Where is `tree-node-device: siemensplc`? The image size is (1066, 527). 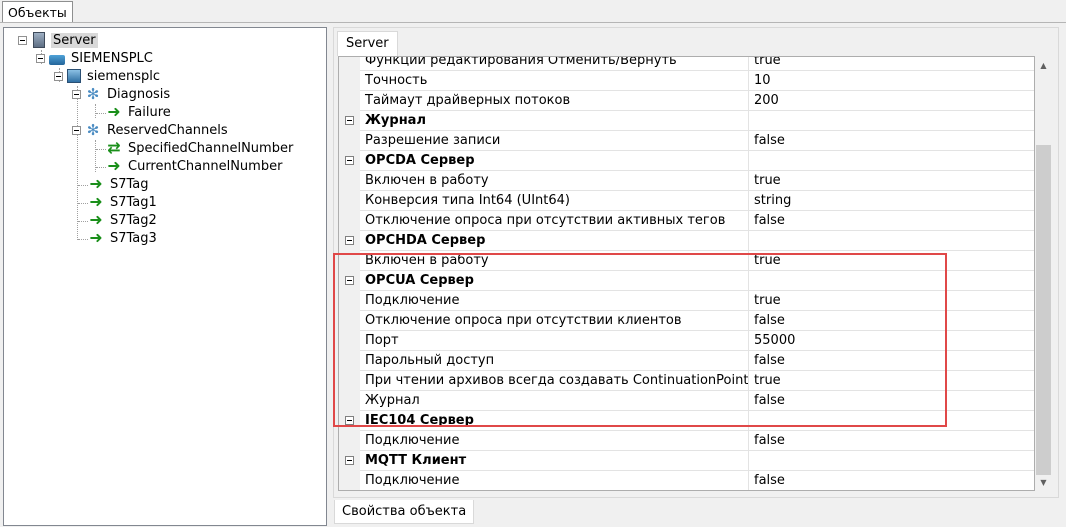 tree-node-device: siemensplc is located at coordinates (108, 76).